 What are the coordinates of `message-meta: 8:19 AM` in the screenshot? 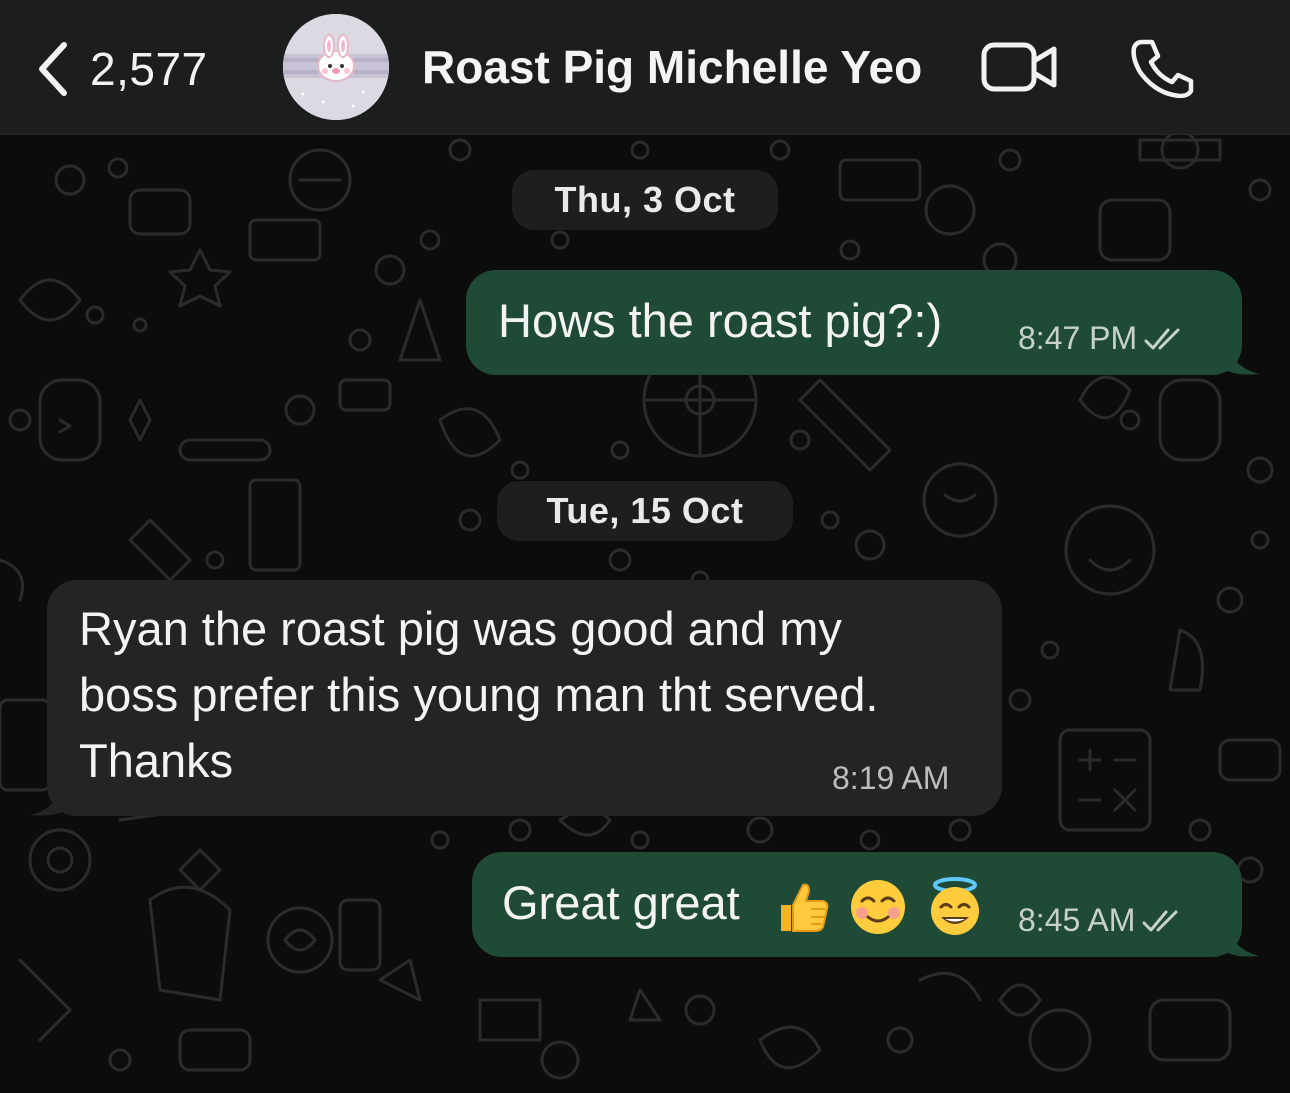 It's located at (890, 778).